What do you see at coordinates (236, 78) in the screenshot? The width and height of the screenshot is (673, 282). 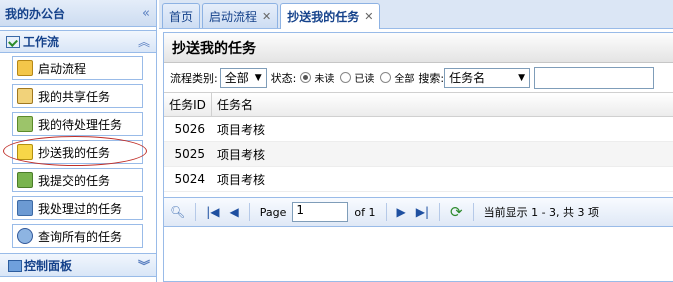 I see `category-select-value: 全部` at bounding box center [236, 78].